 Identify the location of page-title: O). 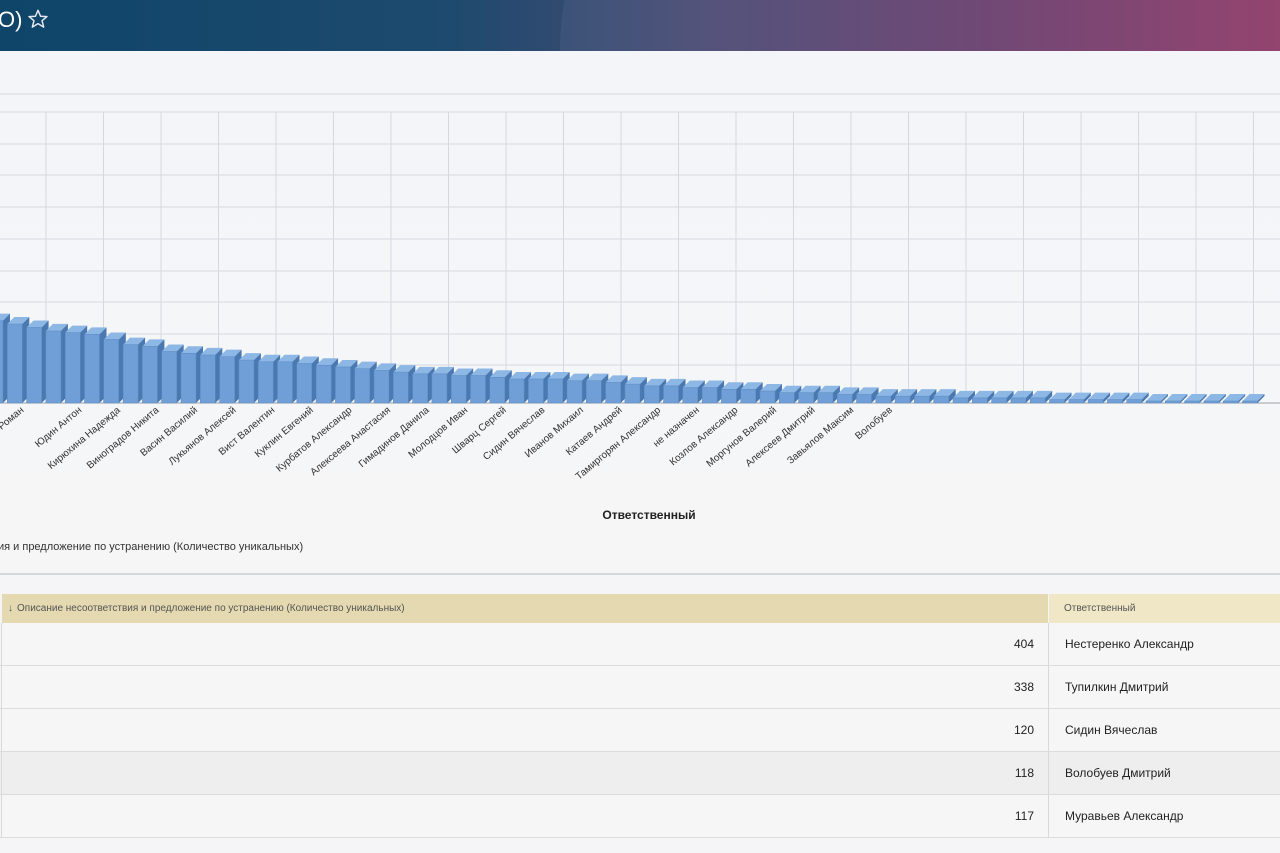
(11, 19).